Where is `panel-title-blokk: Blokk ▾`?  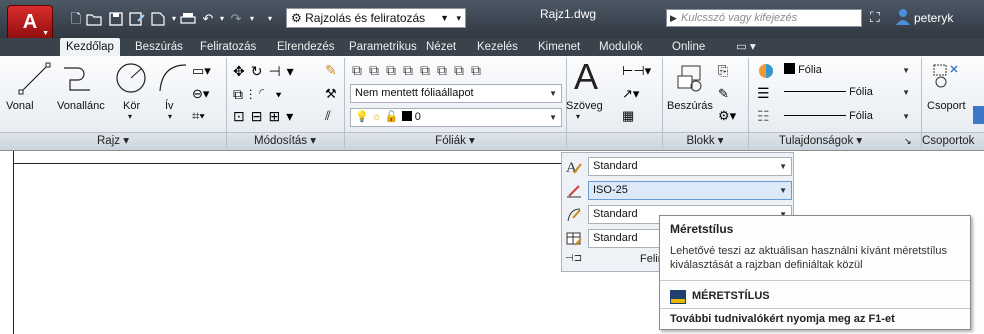 panel-title-blokk: Blokk ▾ is located at coordinates (705, 141).